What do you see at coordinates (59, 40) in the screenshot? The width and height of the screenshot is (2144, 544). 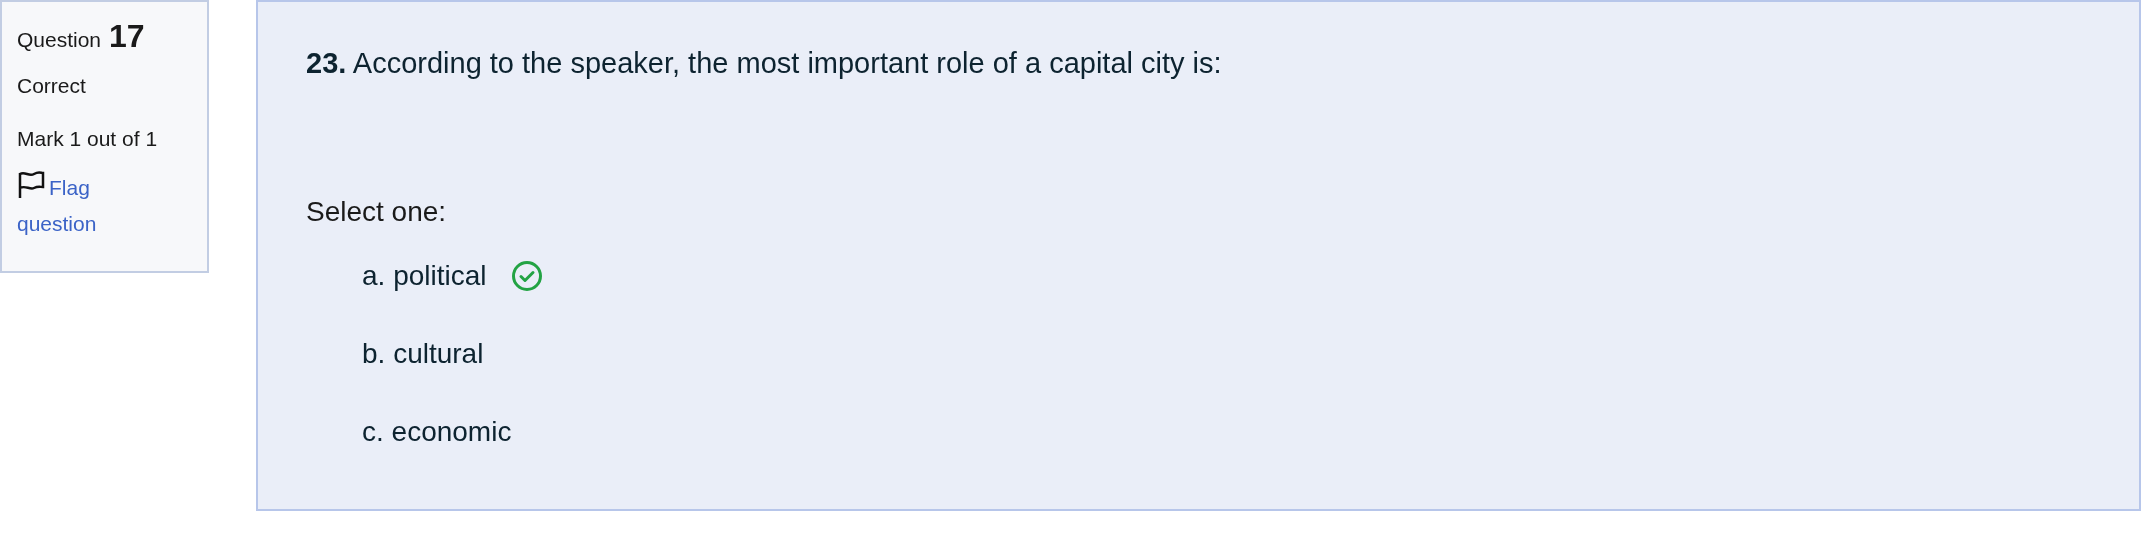 I see `question-label: Question` at bounding box center [59, 40].